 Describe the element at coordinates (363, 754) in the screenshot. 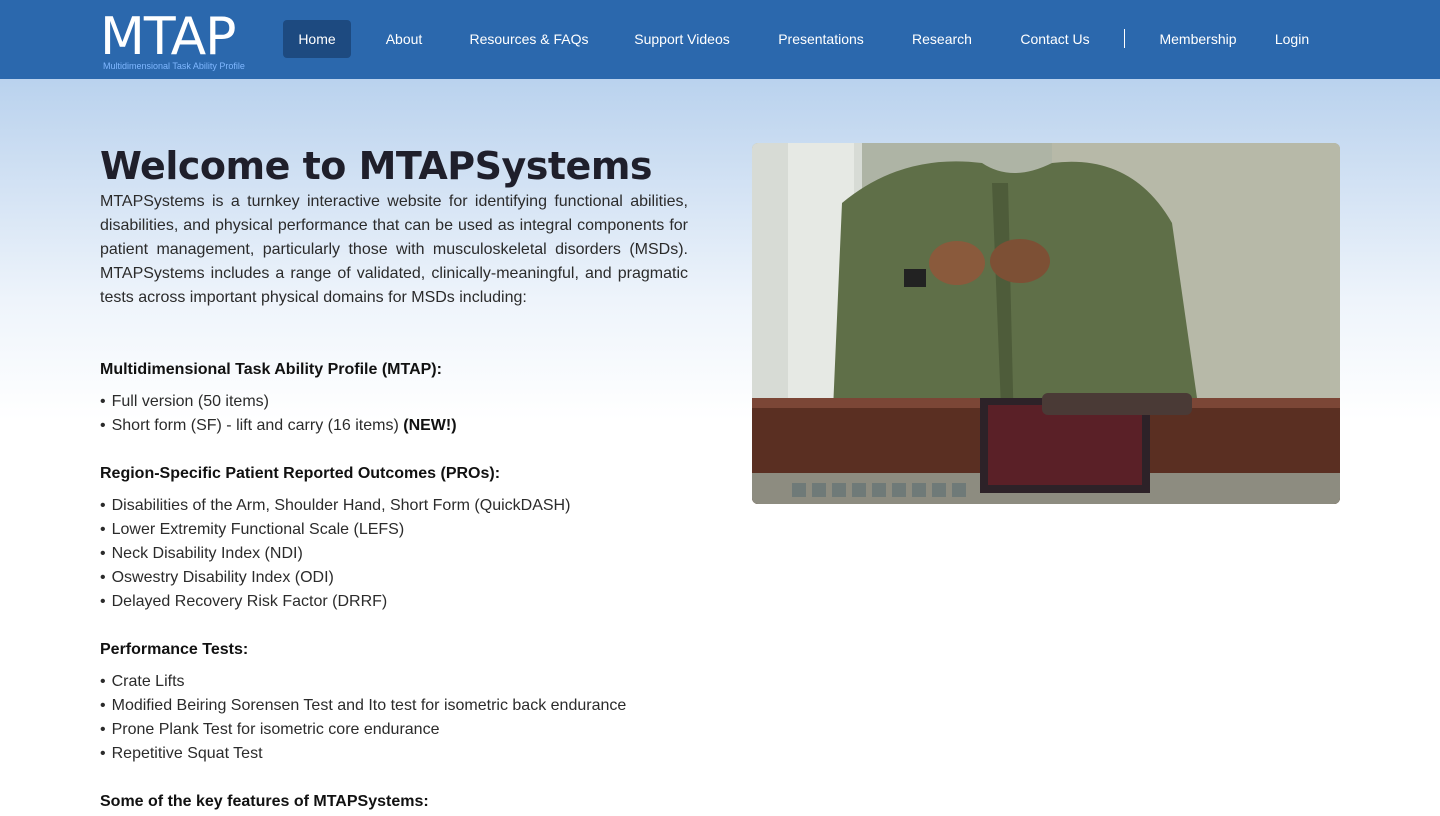

I see `list-item: Repetitive Squat Test` at that location.